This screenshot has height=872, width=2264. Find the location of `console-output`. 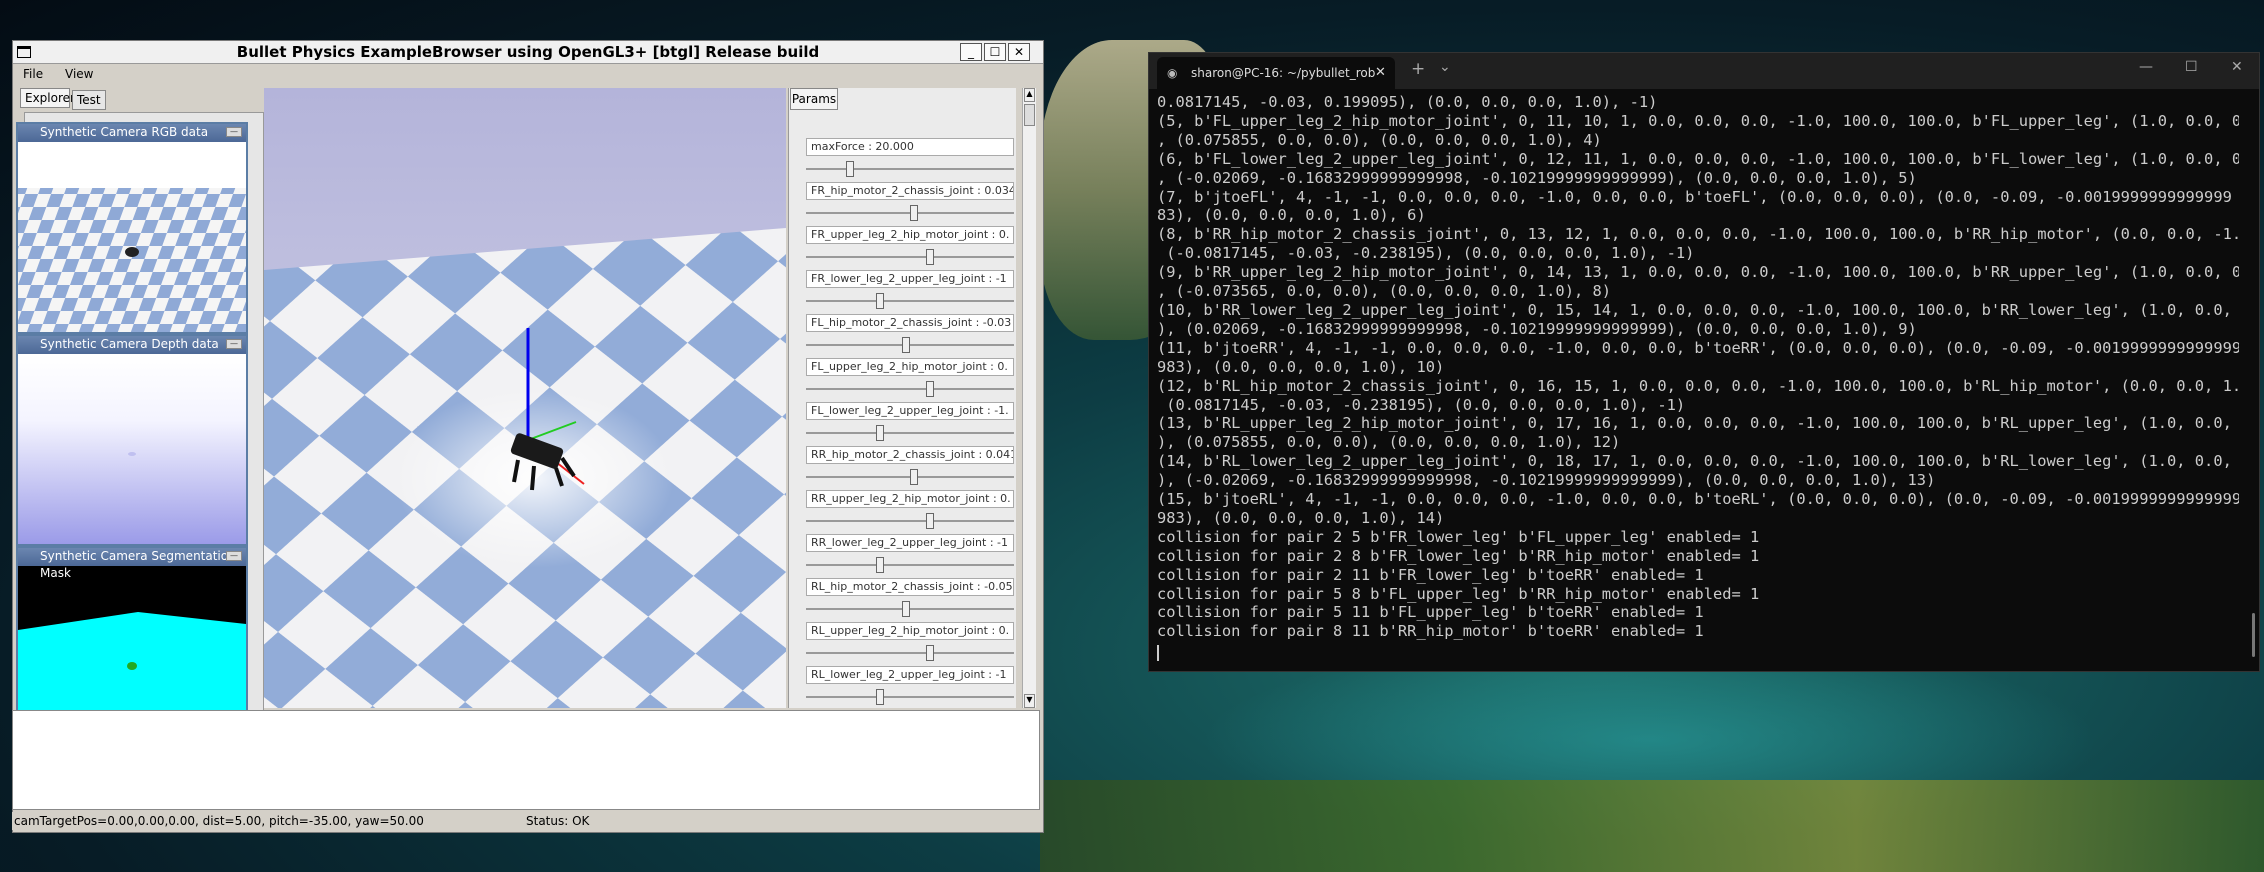

console-output is located at coordinates (526, 760).